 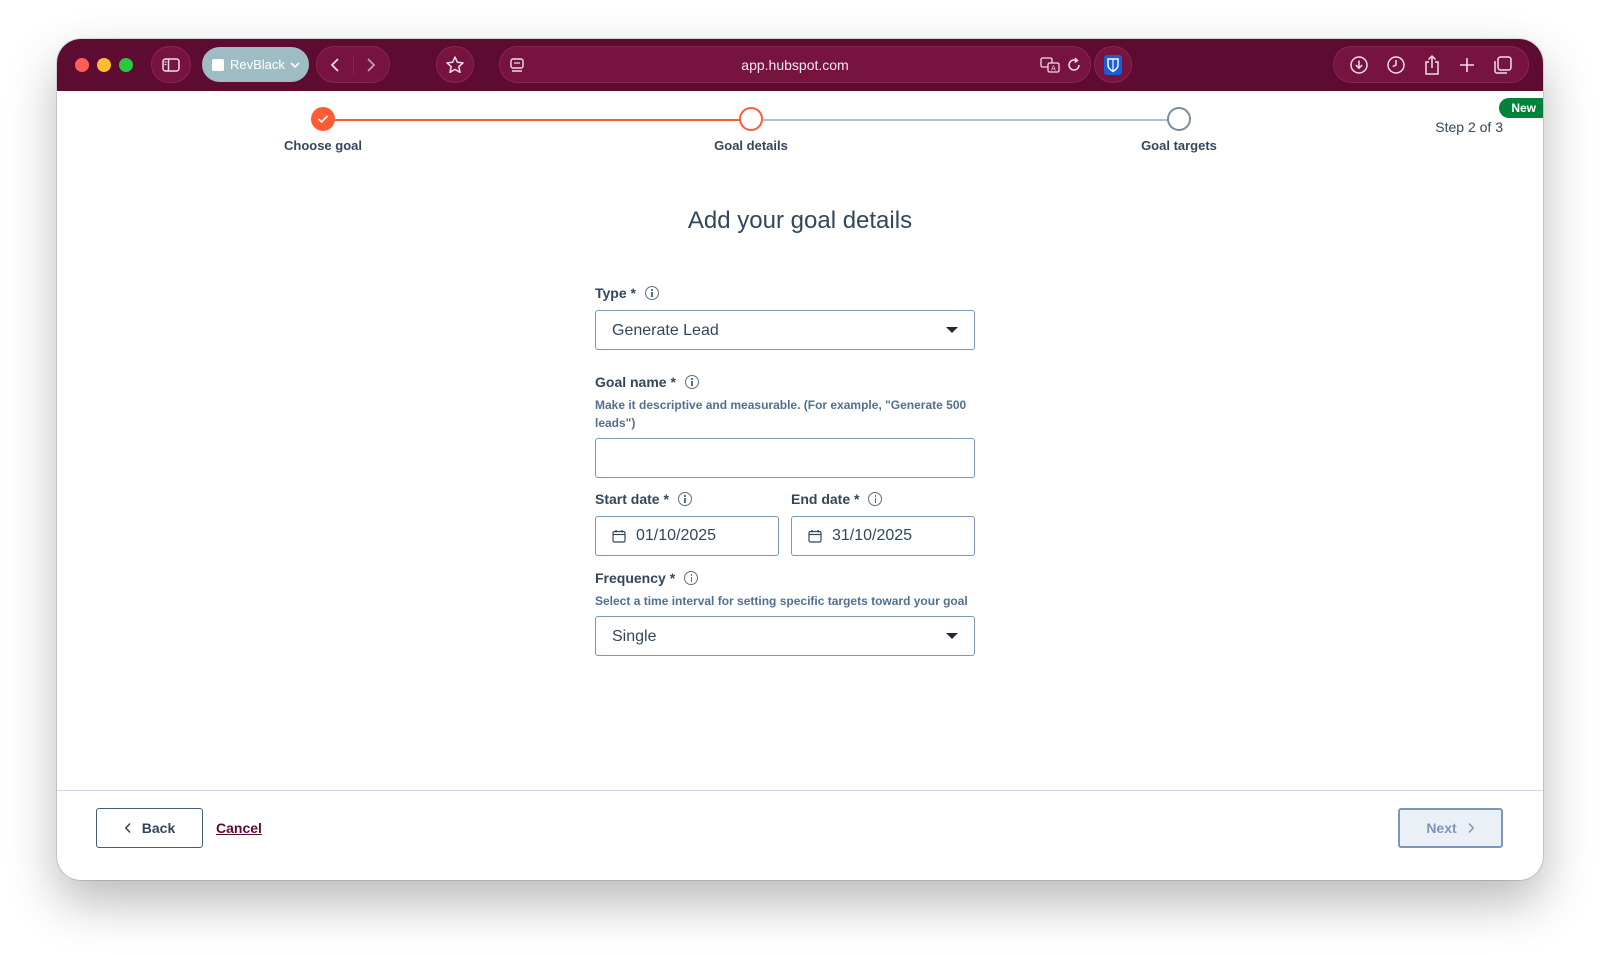 I want to click on profile-name: RevBlack, so click(x=257, y=64).